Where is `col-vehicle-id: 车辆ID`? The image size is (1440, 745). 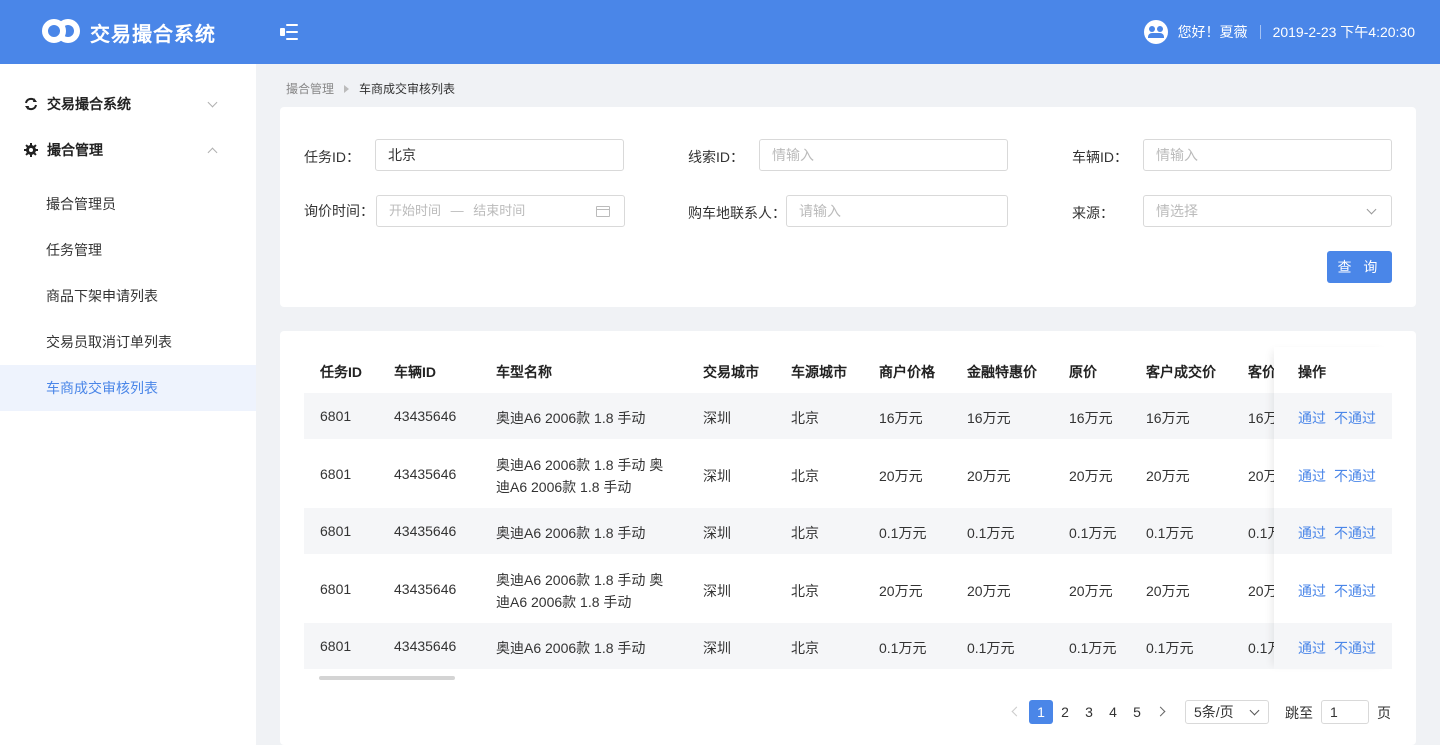
col-vehicle-id: 车辆ID is located at coordinates (415, 372).